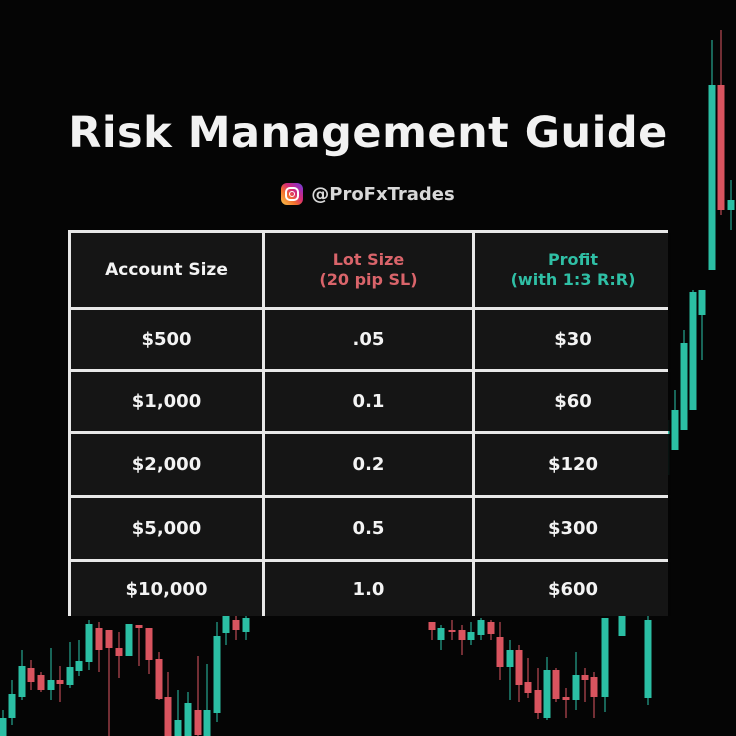 This screenshot has width=736, height=736. What do you see at coordinates (292, 194) in the screenshot?
I see `instagram-icon` at bounding box center [292, 194].